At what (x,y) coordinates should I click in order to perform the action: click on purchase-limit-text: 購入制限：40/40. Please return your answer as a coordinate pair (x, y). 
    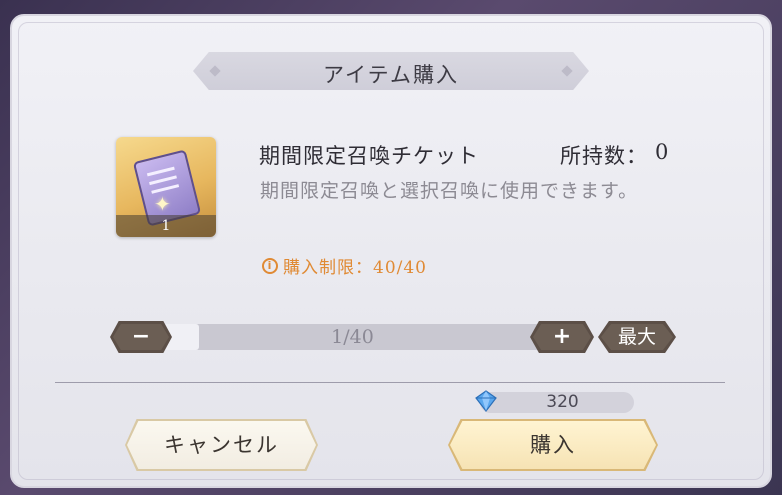
    Looking at the image, I should click on (355, 268).